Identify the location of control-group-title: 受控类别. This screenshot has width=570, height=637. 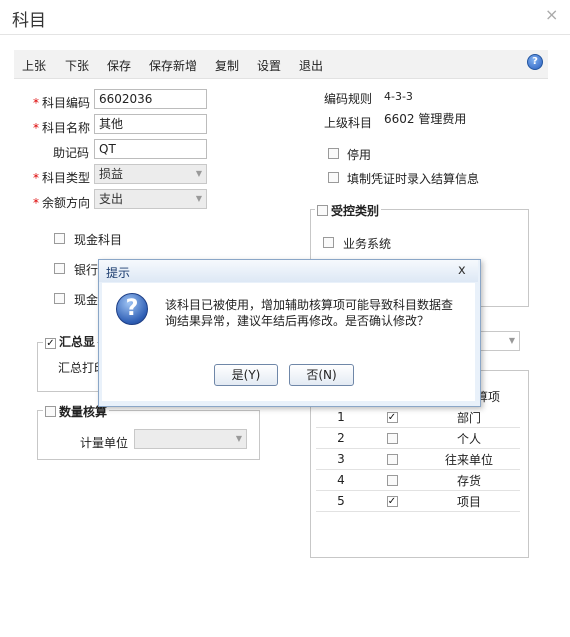
(348, 210).